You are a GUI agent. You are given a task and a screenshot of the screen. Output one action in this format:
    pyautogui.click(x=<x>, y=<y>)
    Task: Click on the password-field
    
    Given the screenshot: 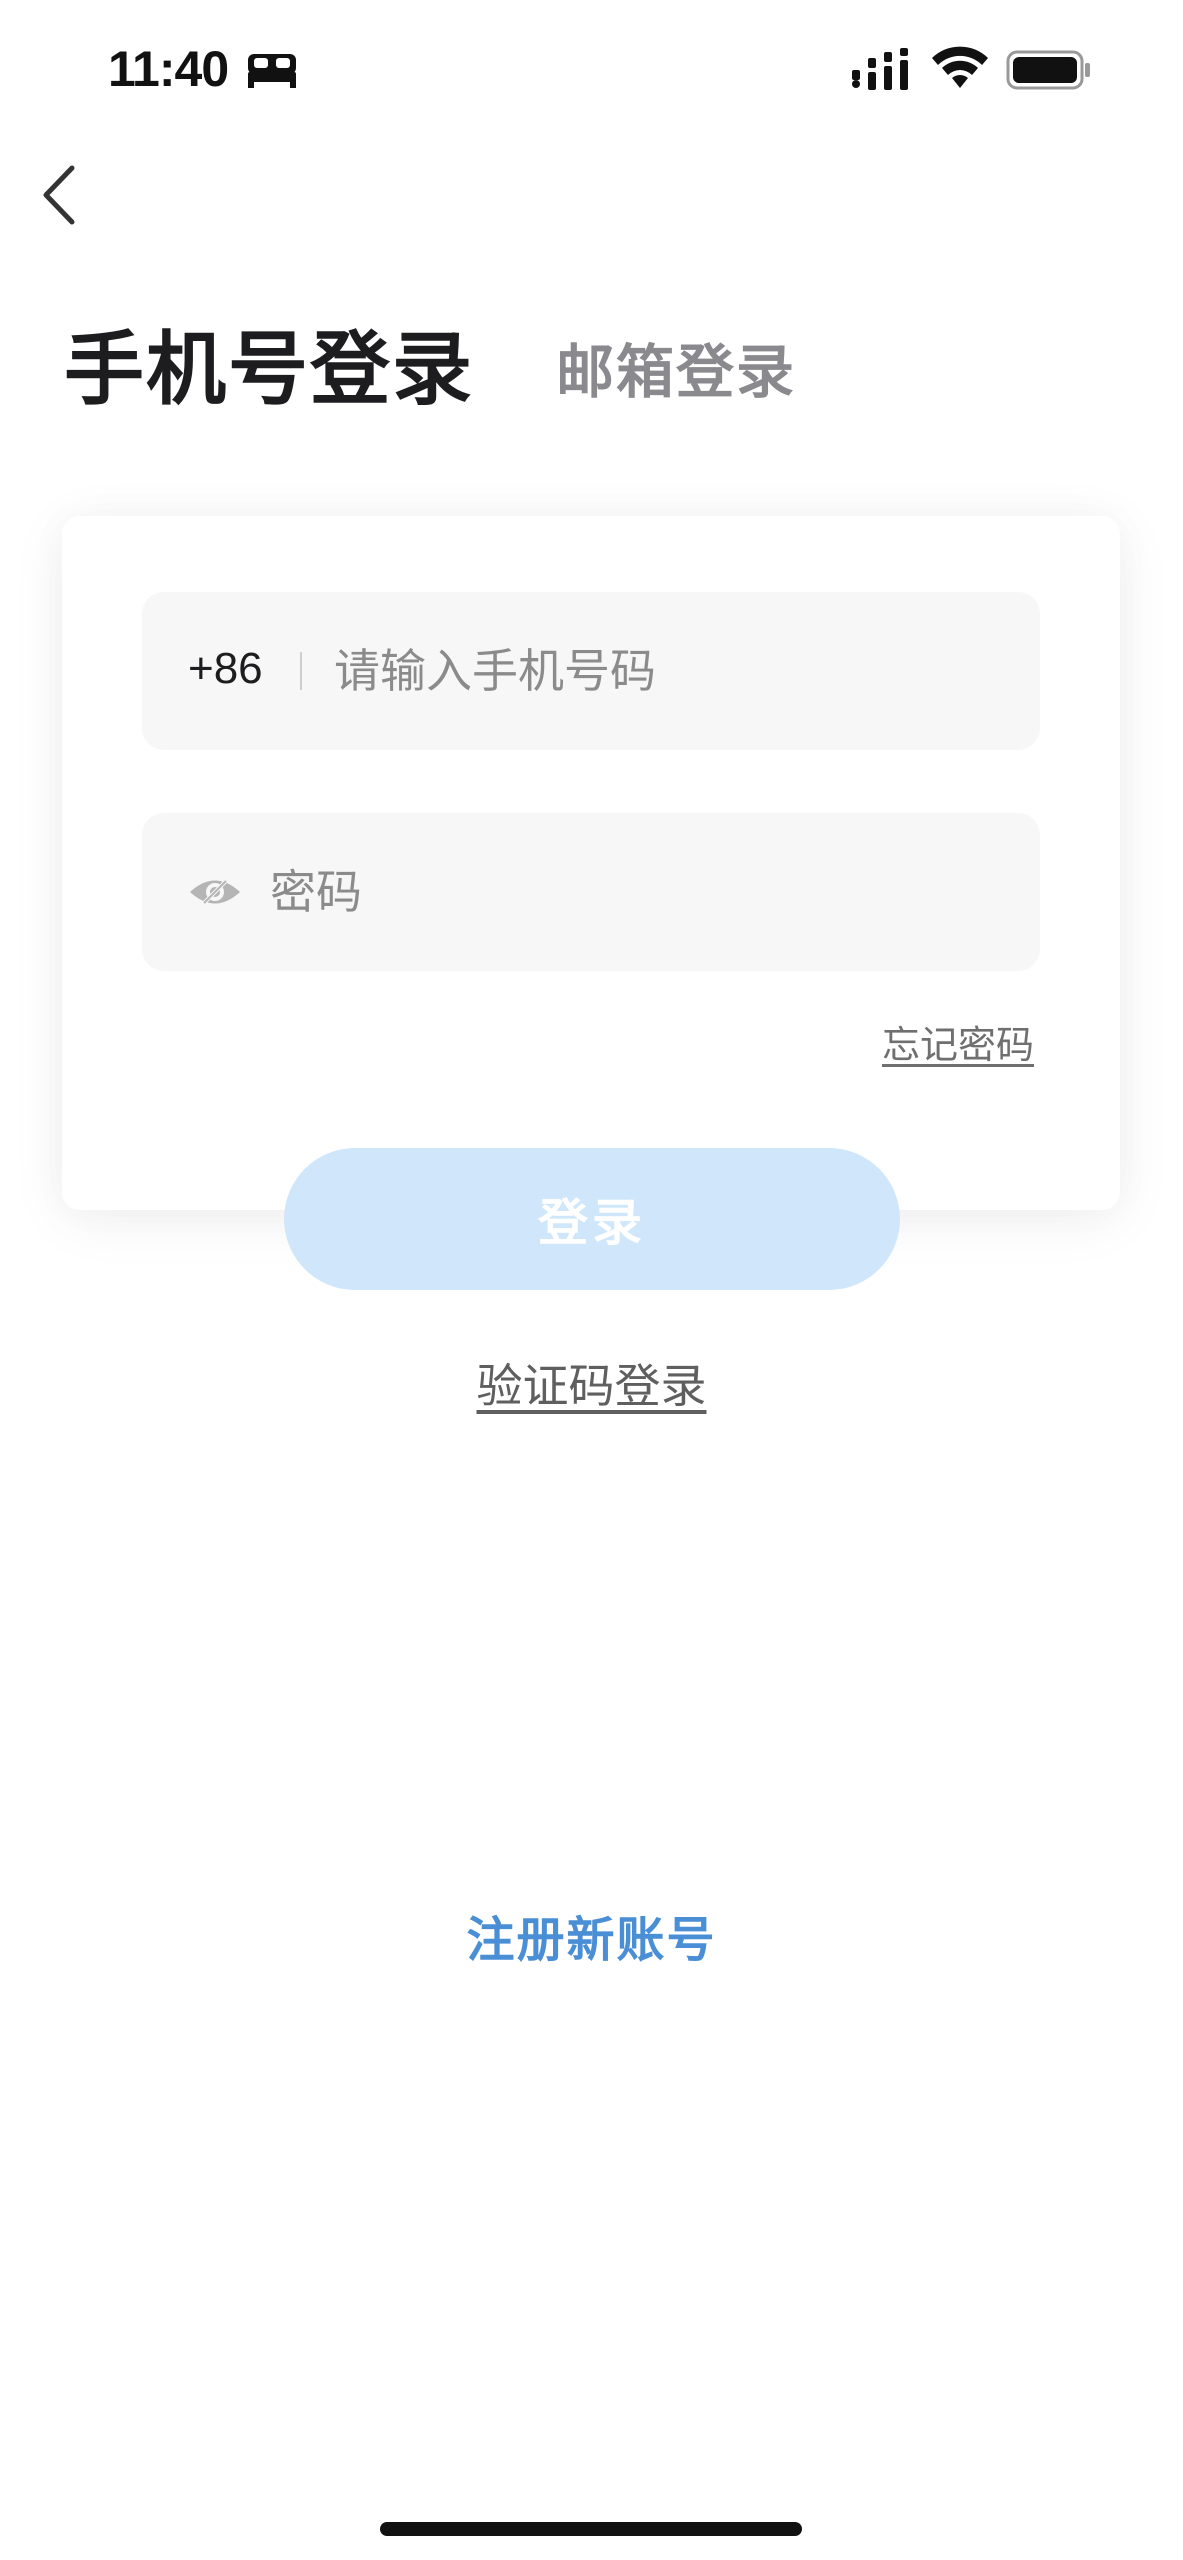 What is the action you would take?
    pyautogui.click(x=591, y=892)
    